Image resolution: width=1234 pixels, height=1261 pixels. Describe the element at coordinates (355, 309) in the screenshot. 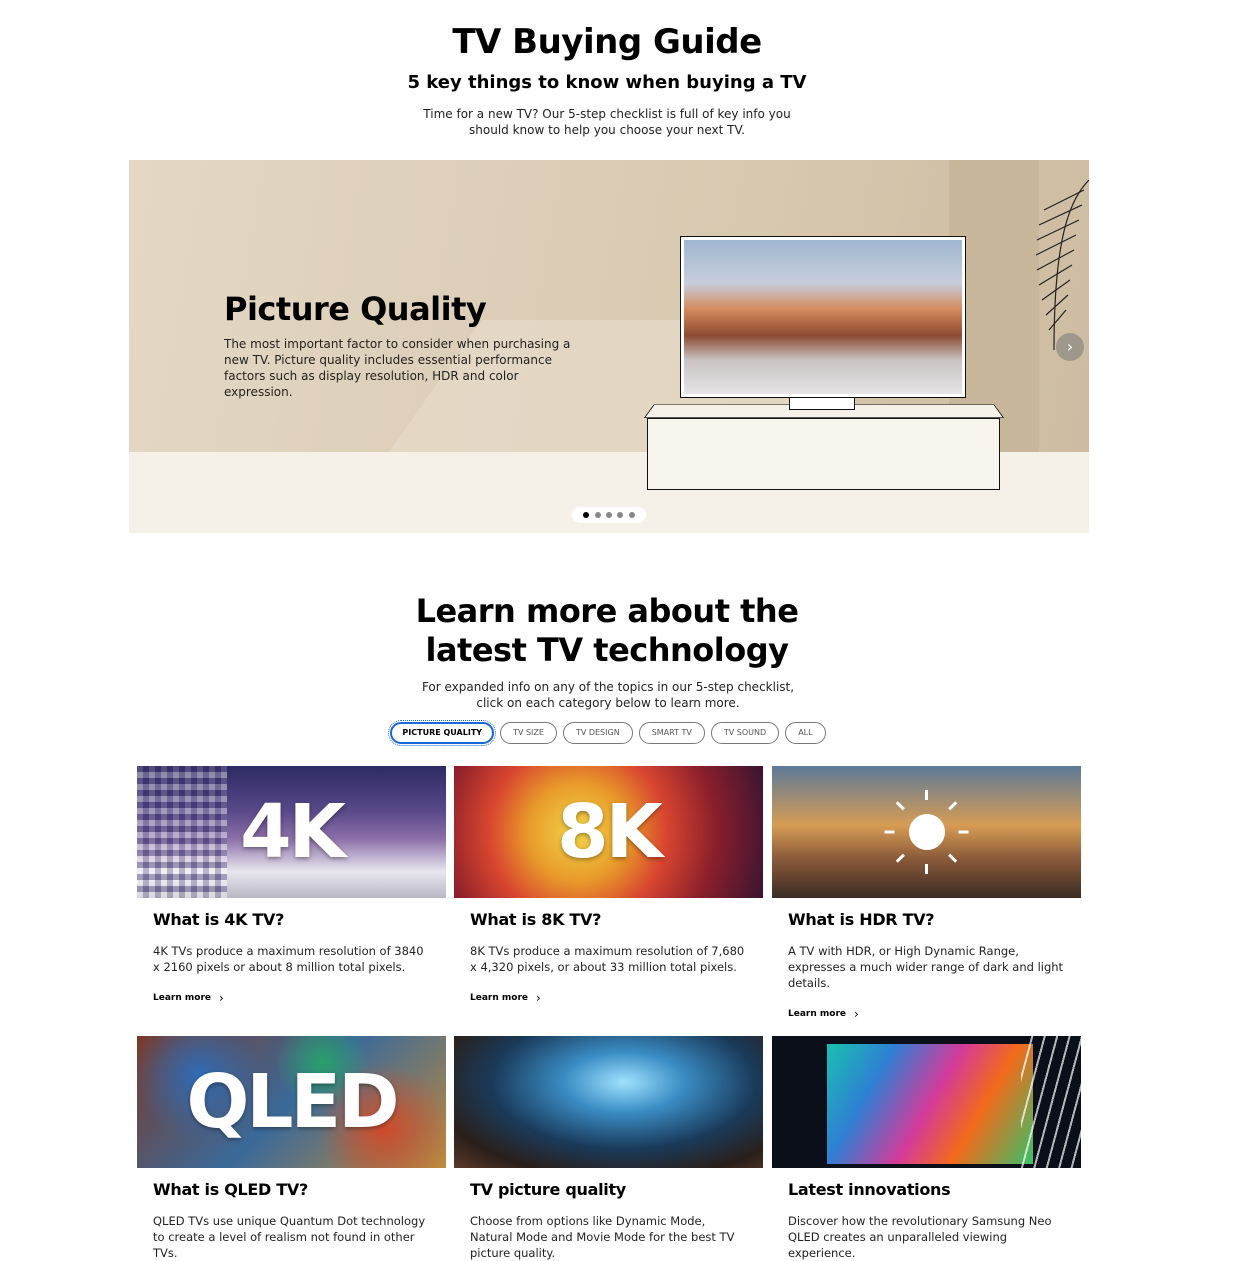

I see `banner-title: Picture Quality` at that location.